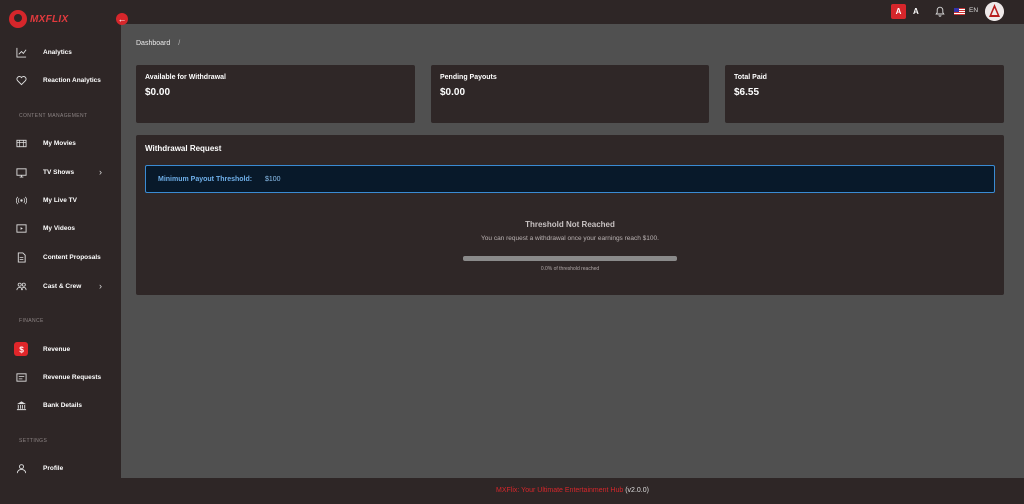  I want to click on sidebar-item-label: Cast & Crew, so click(62, 286).